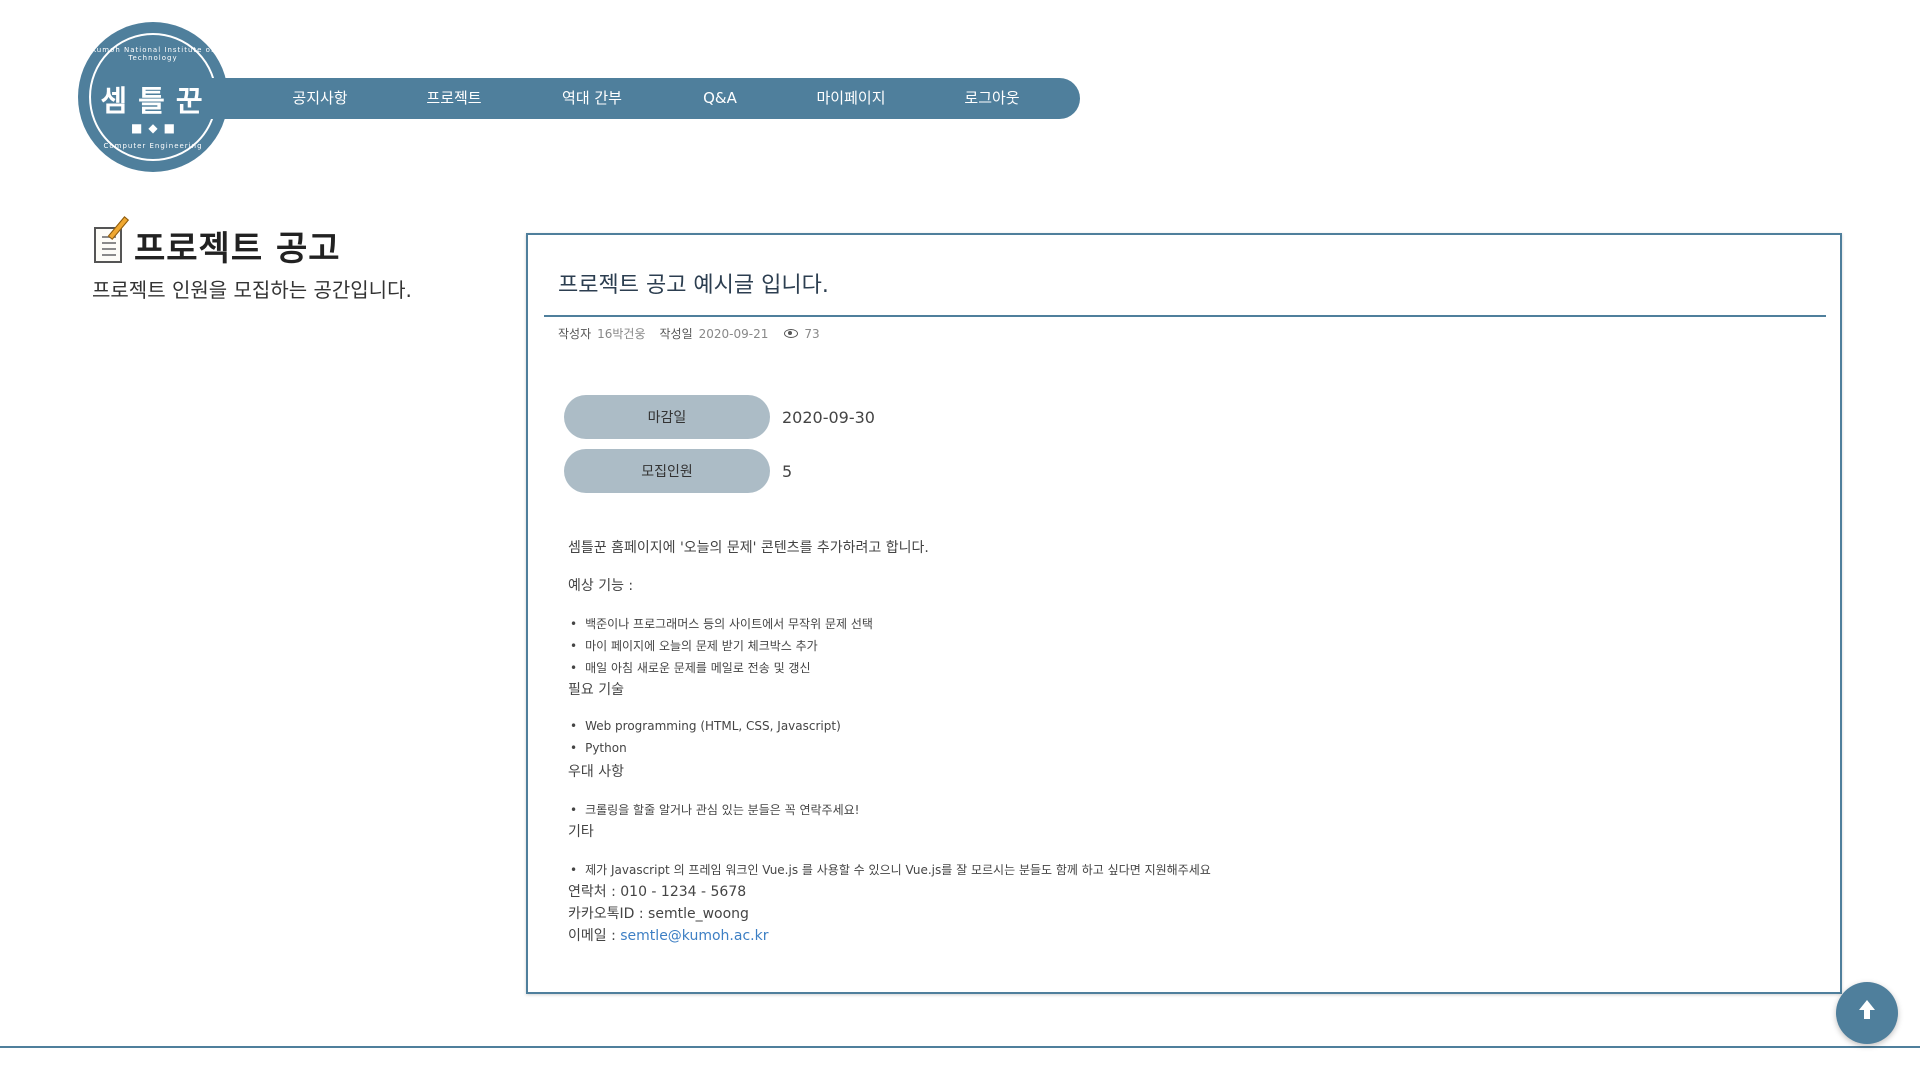  Describe the element at coordinates (850, 98) in the screenshot. I see `nav-item-mypage: 마이페이지` at that location.